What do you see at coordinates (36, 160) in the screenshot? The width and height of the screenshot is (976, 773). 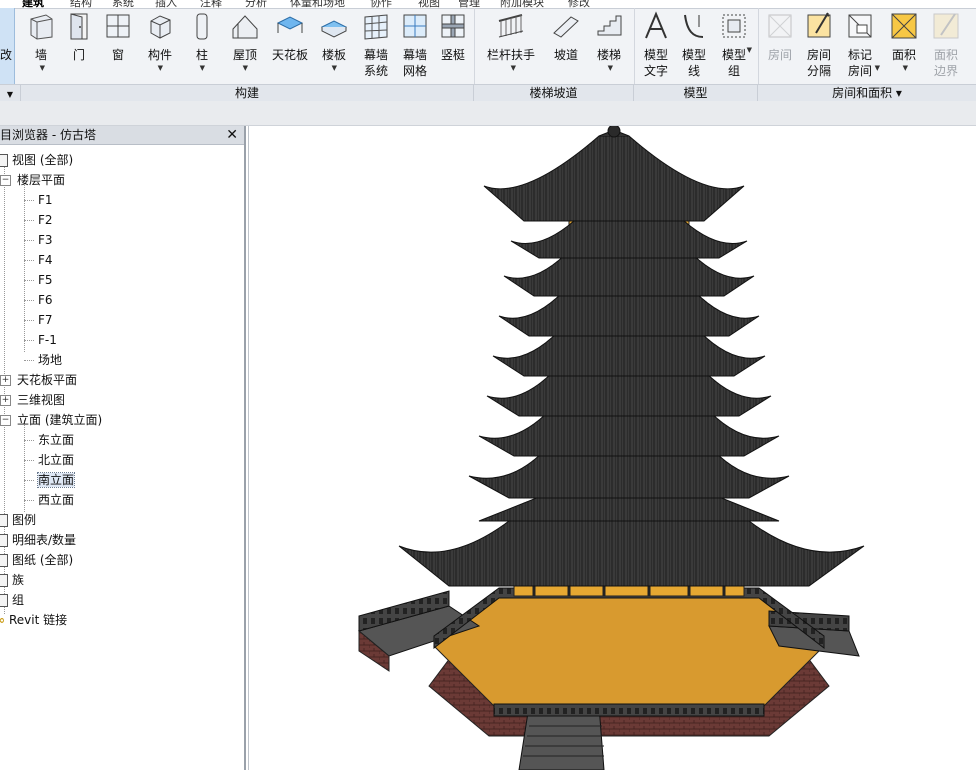 I see `tree-node-views-all: 视图 (全部)` at bounding box center [36, 160].